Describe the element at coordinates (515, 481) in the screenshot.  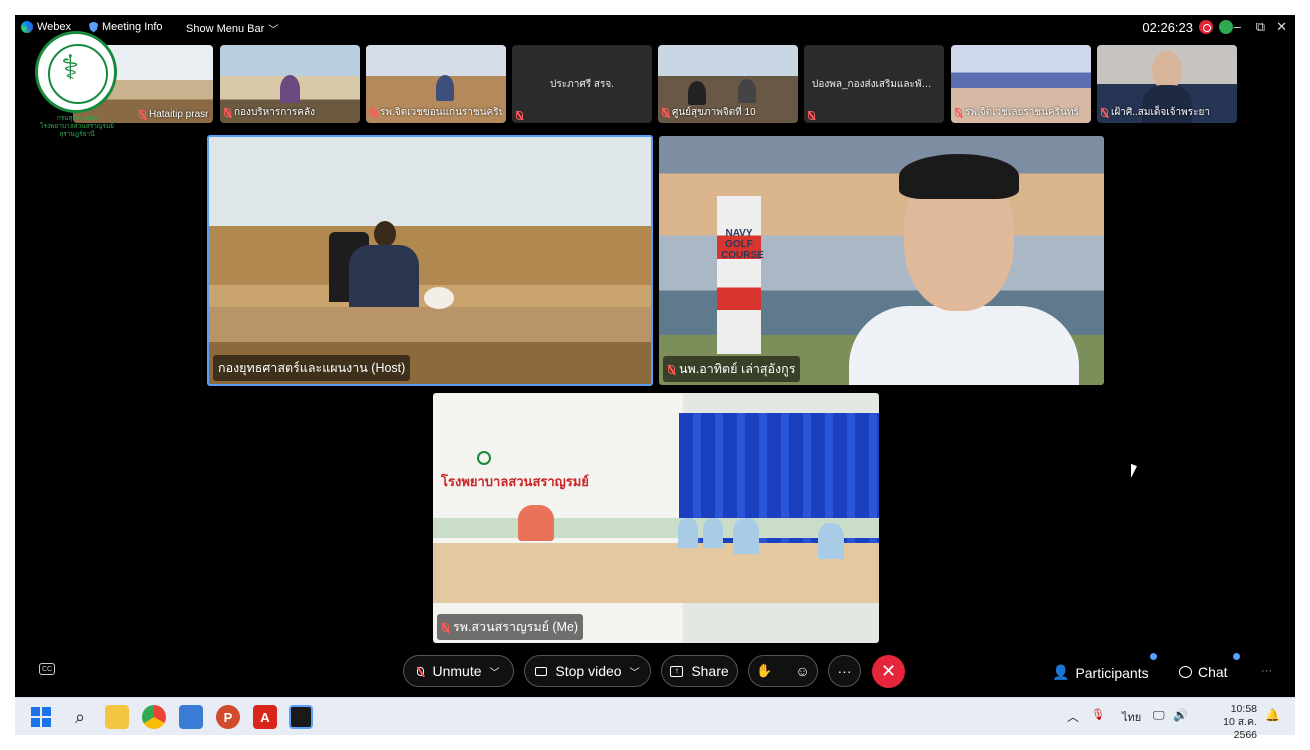
I see `hospital-banner: โรงพยาบาลสวนสราญรมย์` at that location.